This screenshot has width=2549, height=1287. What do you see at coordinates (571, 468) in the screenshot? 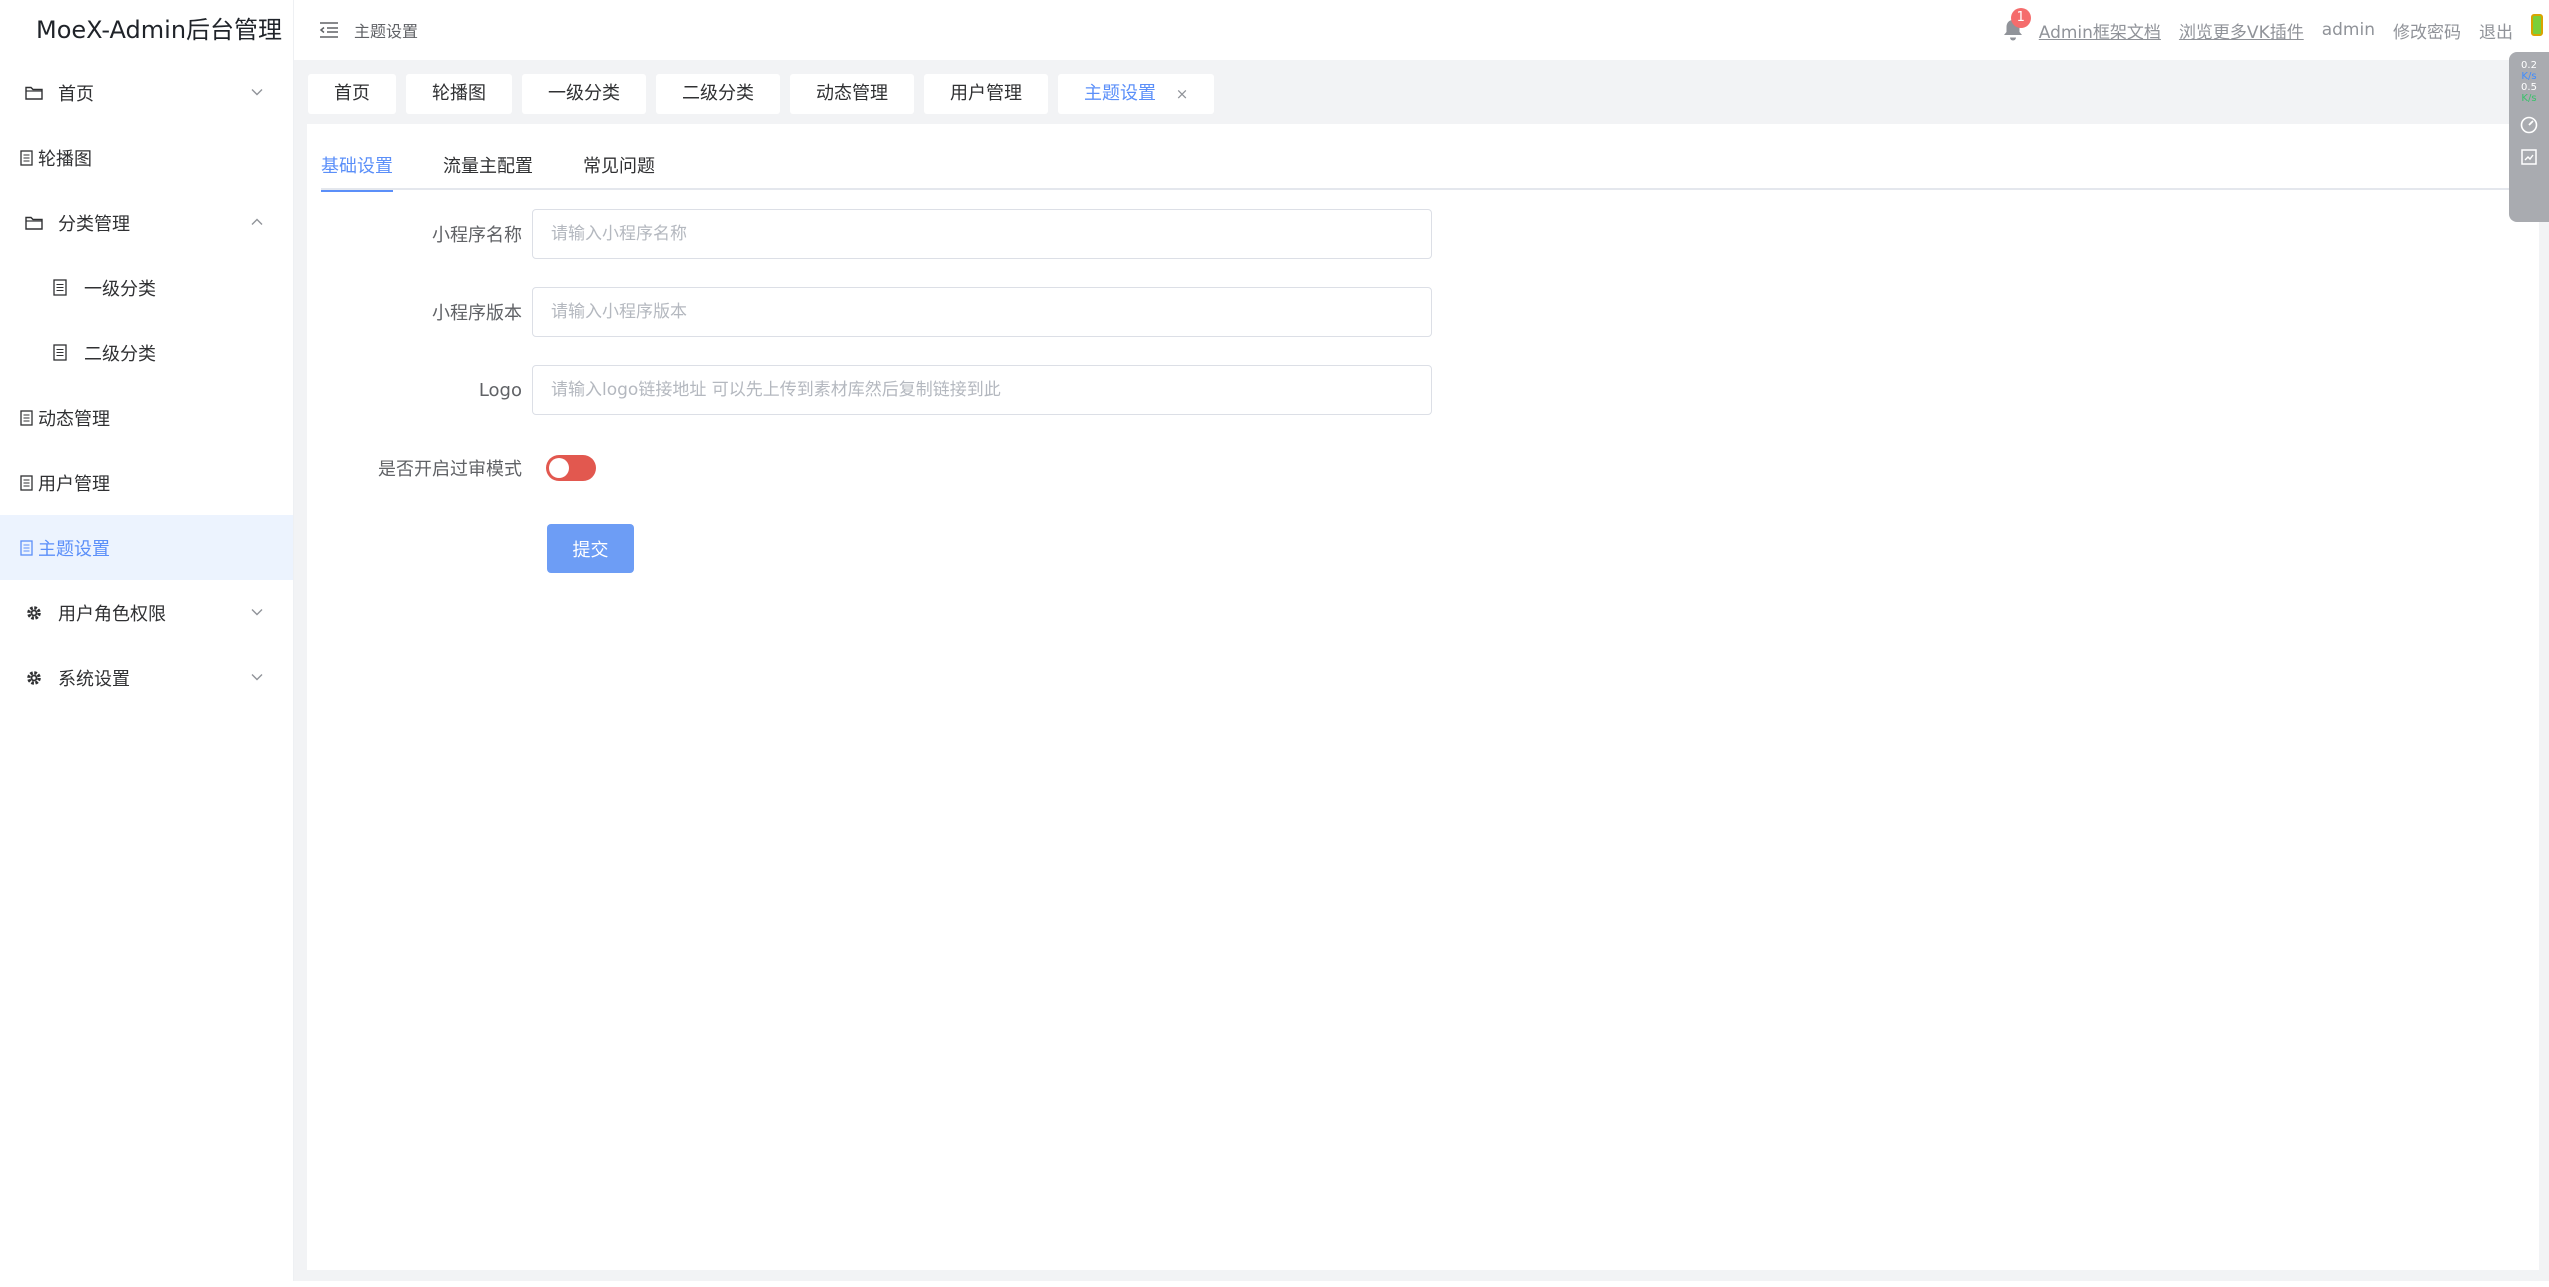
I see `review-mode-switch` at bounding box center [571, 468].